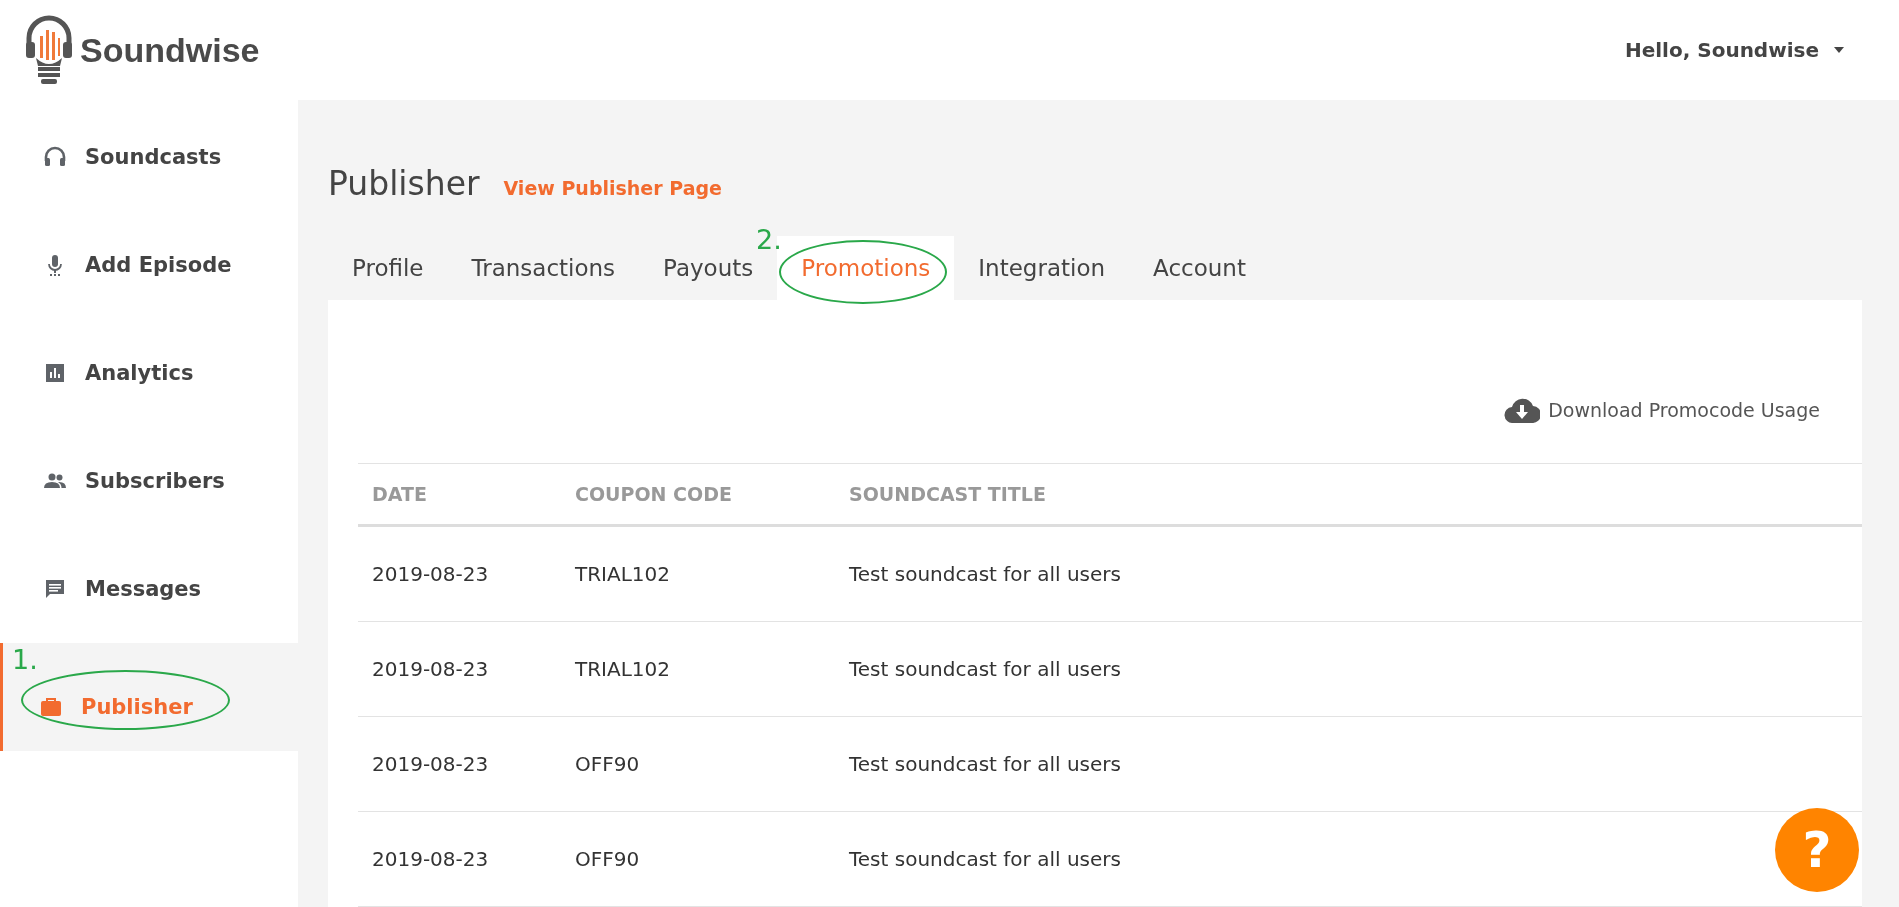 The image size is (1899, 907). Describe the element at coordinates (25, 659) in the screenshot. I see `annotation-number: 1.` at that location.